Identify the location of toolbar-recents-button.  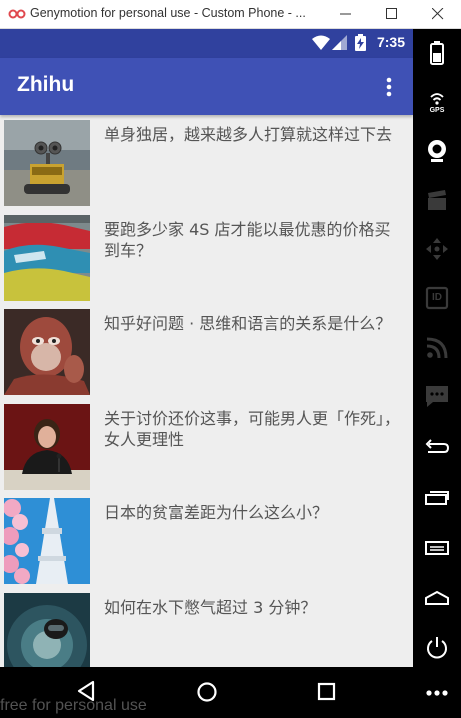
(437, 498).